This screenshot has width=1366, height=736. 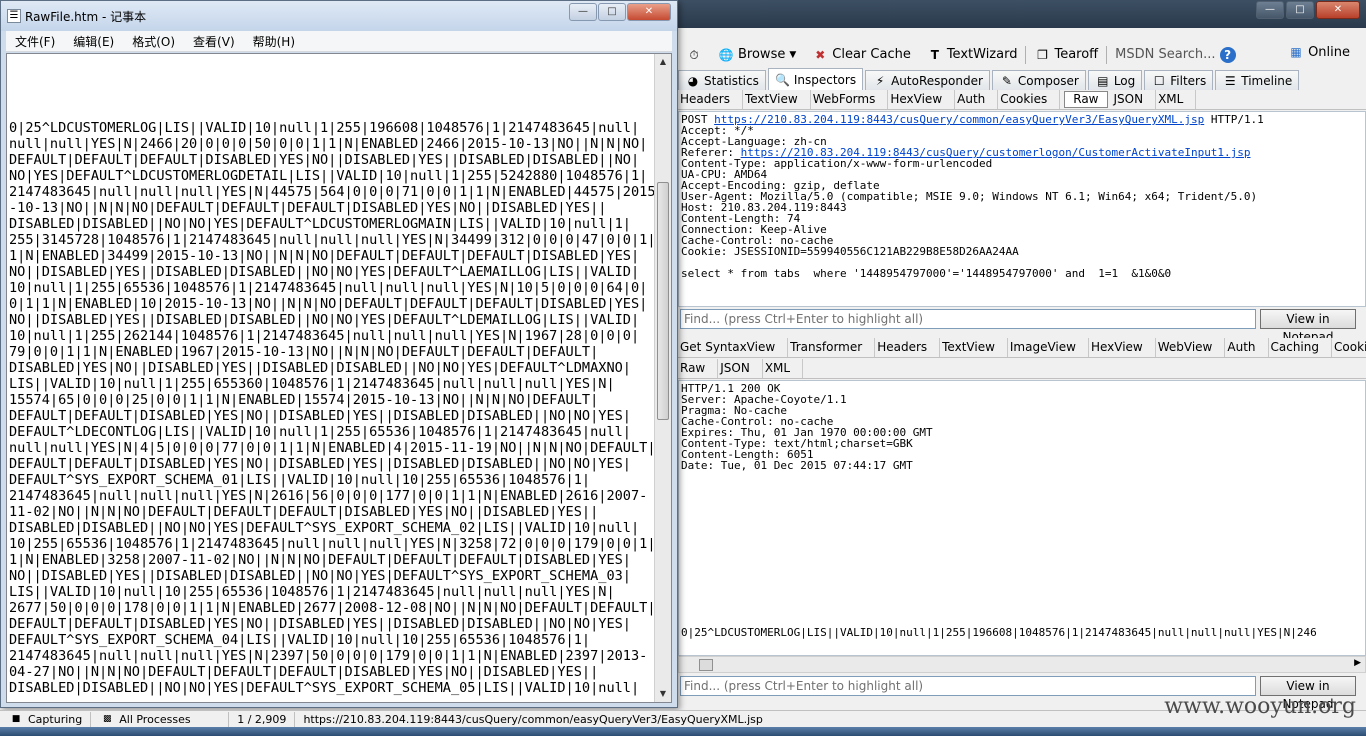 I want to click on maximize-button: □, so click(x=1300, y=10).